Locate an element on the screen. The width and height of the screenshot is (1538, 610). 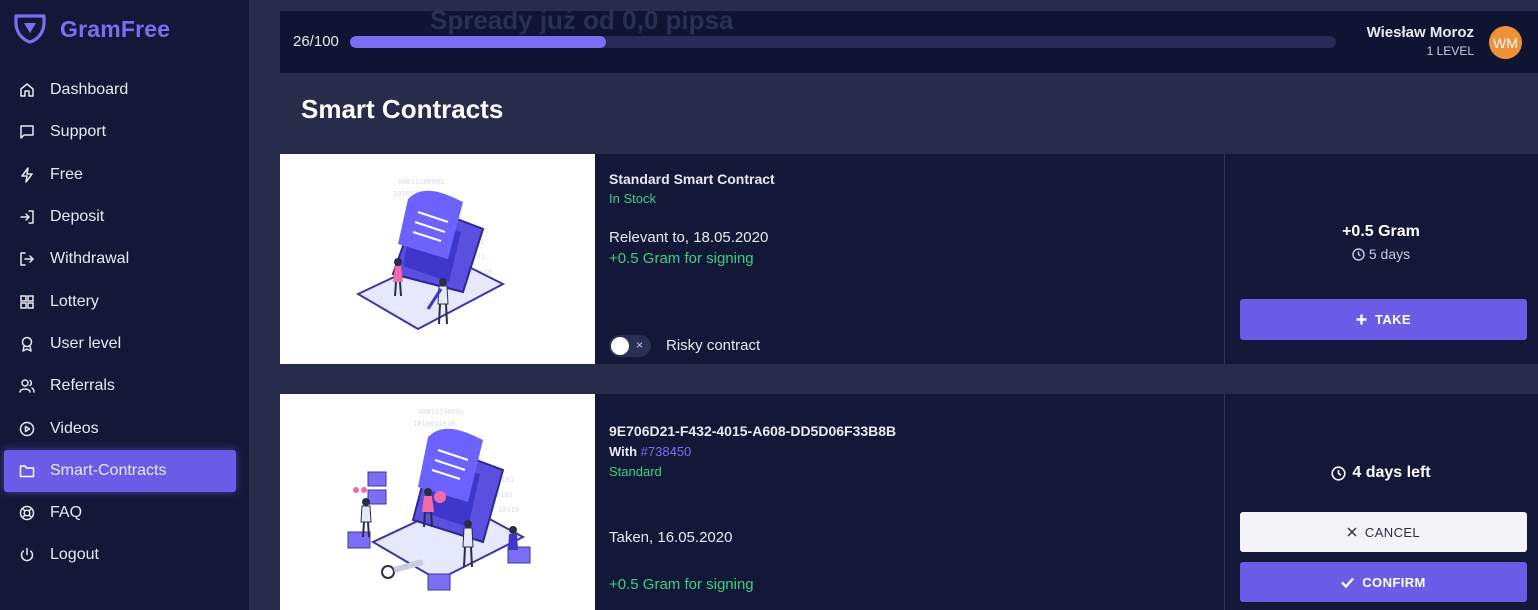
users-icon is located at coordinates (27, 386).